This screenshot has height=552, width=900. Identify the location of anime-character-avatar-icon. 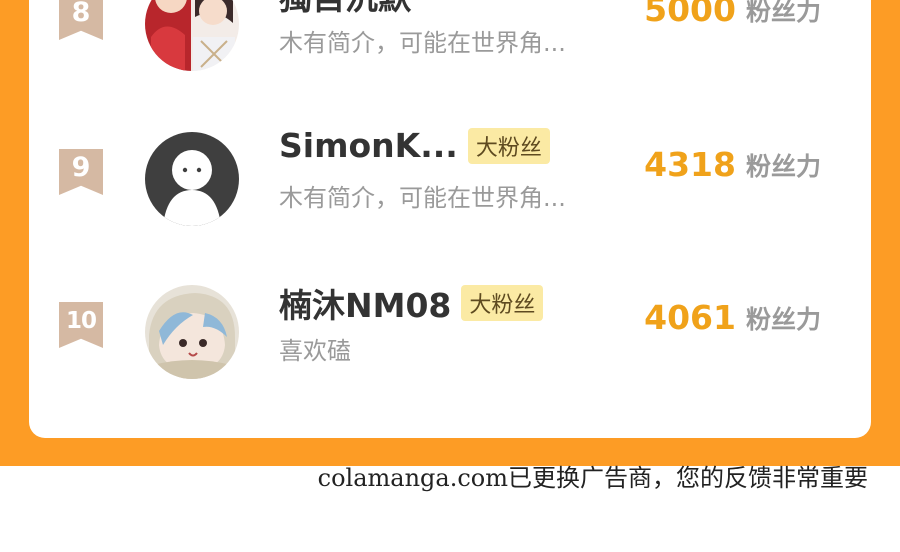
(192, 35).